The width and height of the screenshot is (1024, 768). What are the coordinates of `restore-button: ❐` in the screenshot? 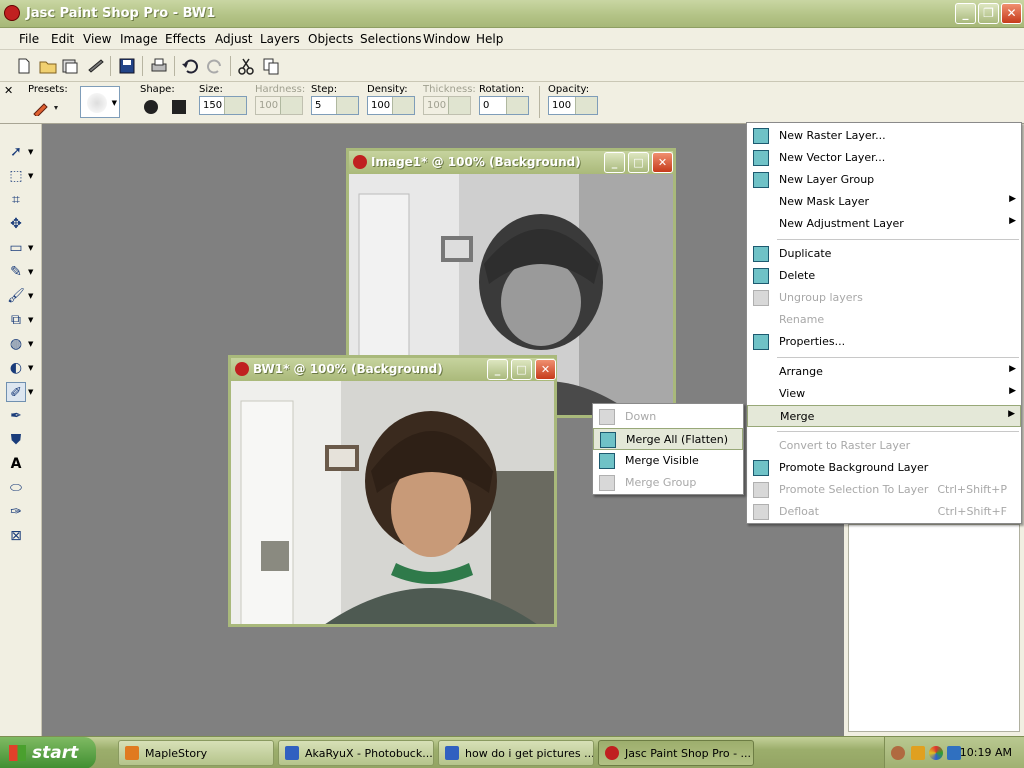 It's located at (988, 13).